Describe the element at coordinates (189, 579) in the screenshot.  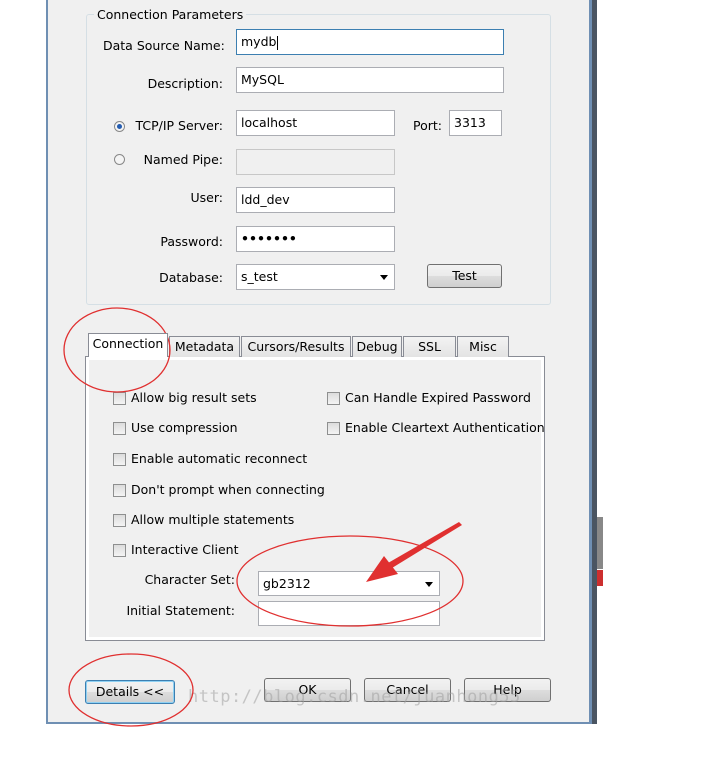
I see `character-set-label: Character Set:` at that location.